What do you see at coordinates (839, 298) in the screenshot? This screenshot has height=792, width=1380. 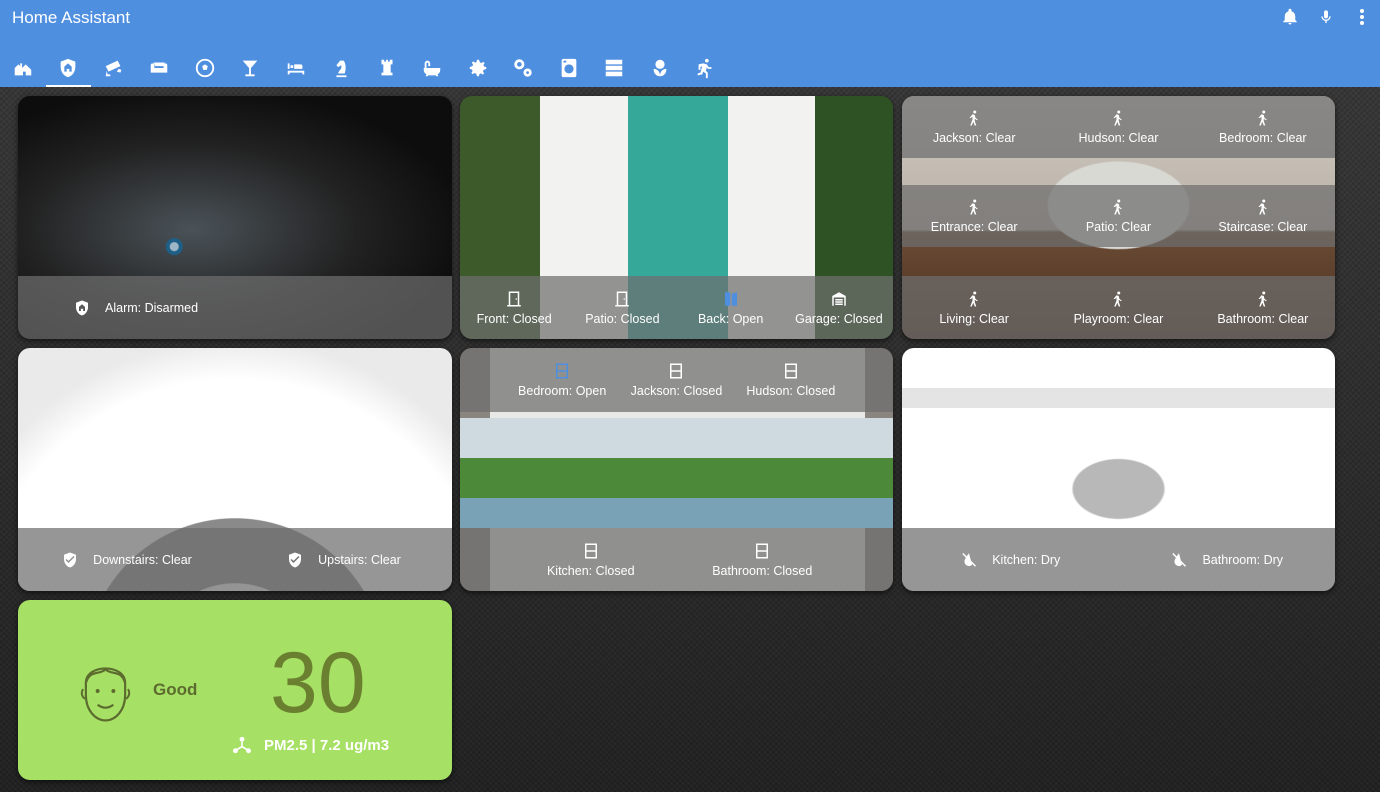 I see `garage-icon` at bounding box center [839, 298].